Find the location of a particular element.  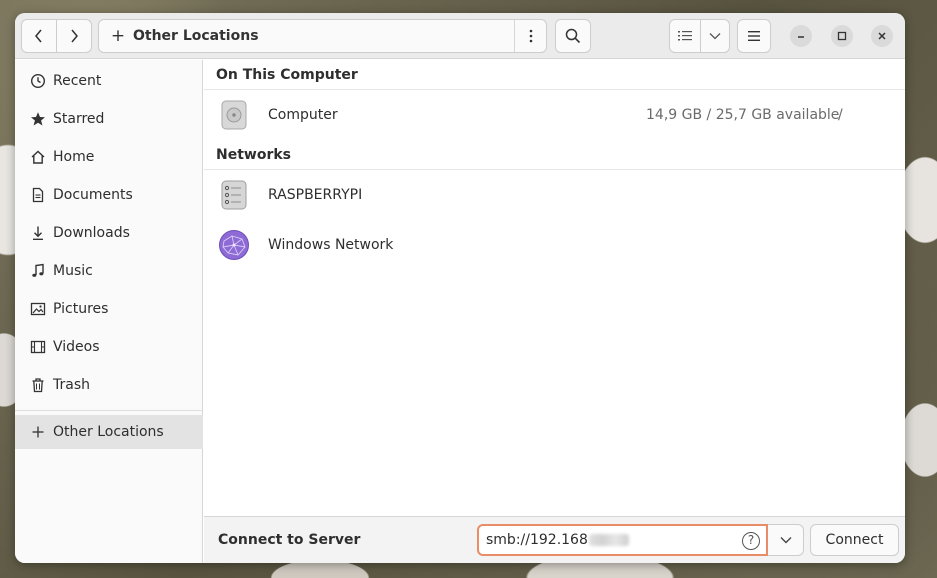

sidebar-item-label: Recent is located at coordinates (77, 81).